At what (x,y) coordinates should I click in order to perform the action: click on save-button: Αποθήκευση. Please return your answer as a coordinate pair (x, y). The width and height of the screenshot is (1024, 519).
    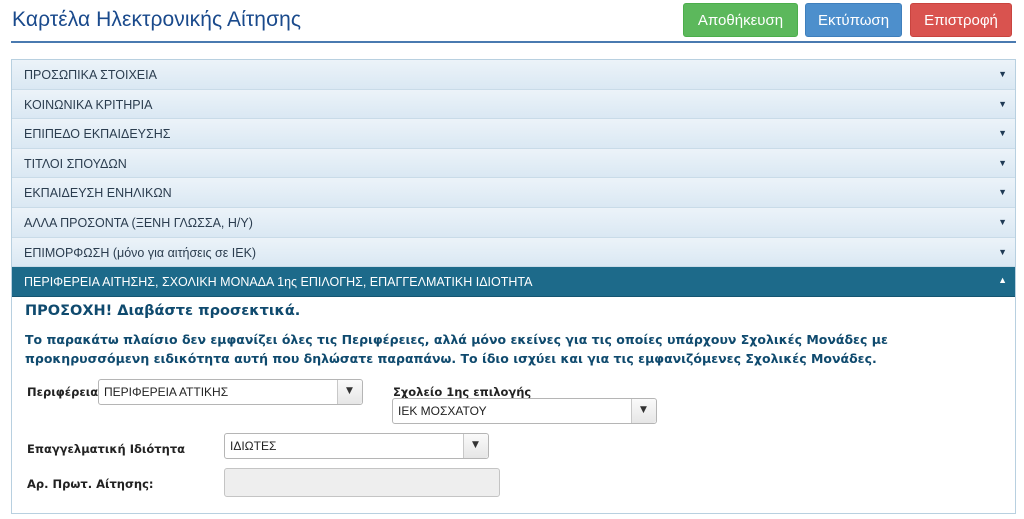
    Looking at the image, I should click on (740, 20).